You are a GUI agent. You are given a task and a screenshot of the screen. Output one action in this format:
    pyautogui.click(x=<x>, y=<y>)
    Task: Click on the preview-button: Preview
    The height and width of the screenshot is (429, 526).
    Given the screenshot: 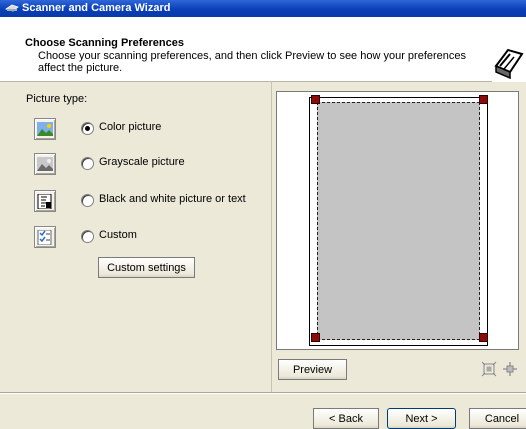 What is the action you would take?
    pyautogui.click(x=312, y=369)
    